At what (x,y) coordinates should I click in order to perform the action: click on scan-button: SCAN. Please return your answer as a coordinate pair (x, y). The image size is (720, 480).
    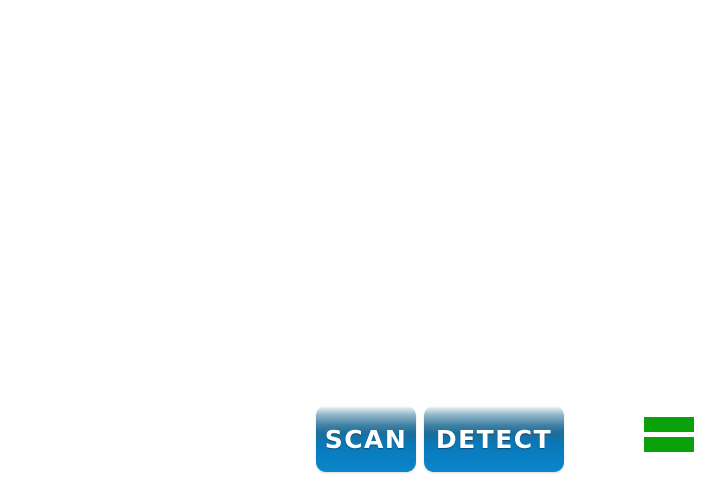
    Looking at the image, I should click on (366, 439).